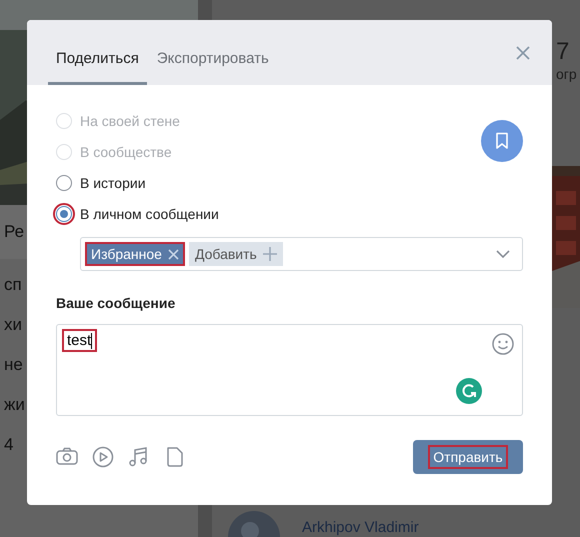 Image resolution: width=580 pixels, height=537 pixels. What do you see at coordinates (149, 214) in the screenshot?
I see `option-label: В личном сообщении` at bounding box center [149, 214].